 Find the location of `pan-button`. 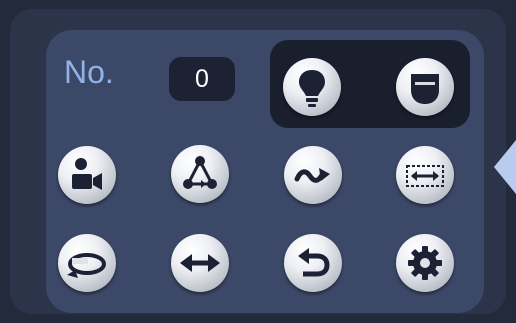

pan-button is located at coordinates (200, 263).